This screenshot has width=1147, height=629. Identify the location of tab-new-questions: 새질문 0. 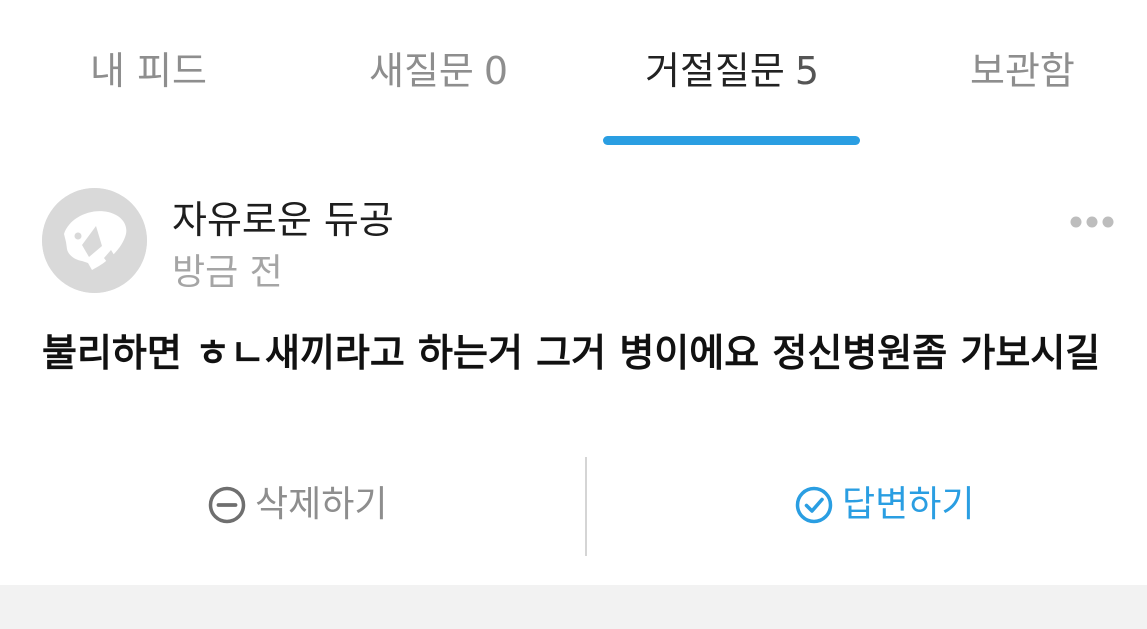
(438, 71).